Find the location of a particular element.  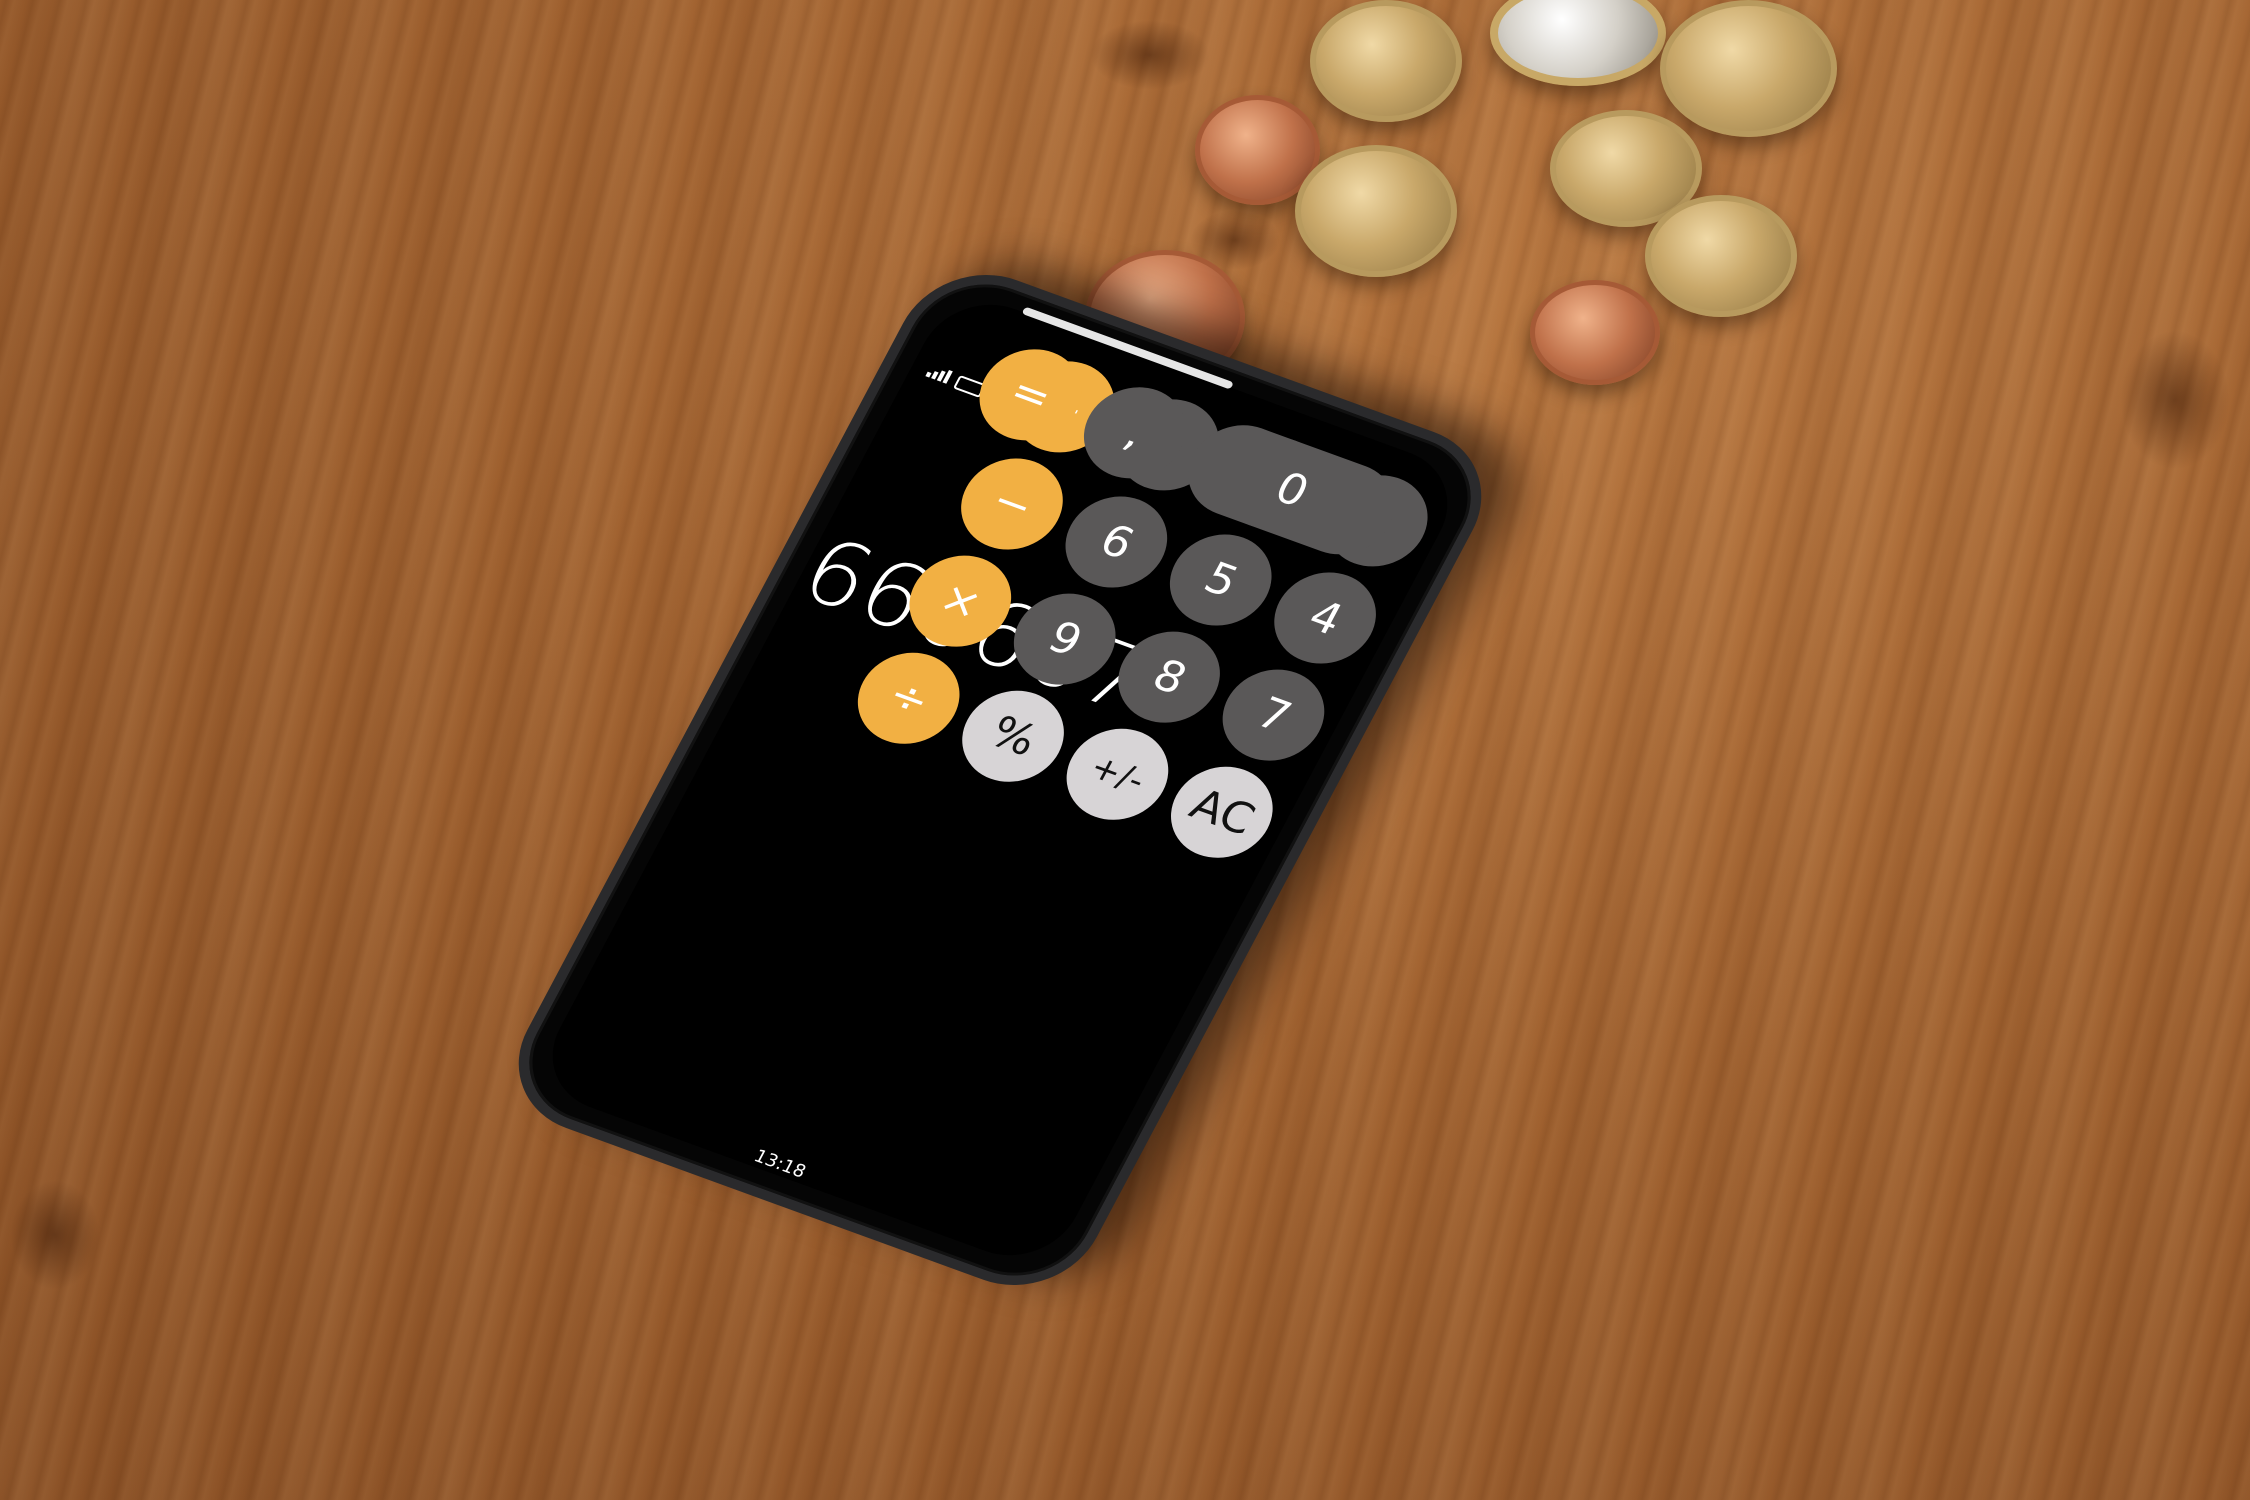

zero-button: 0 is located at coordinates (1291, 489).